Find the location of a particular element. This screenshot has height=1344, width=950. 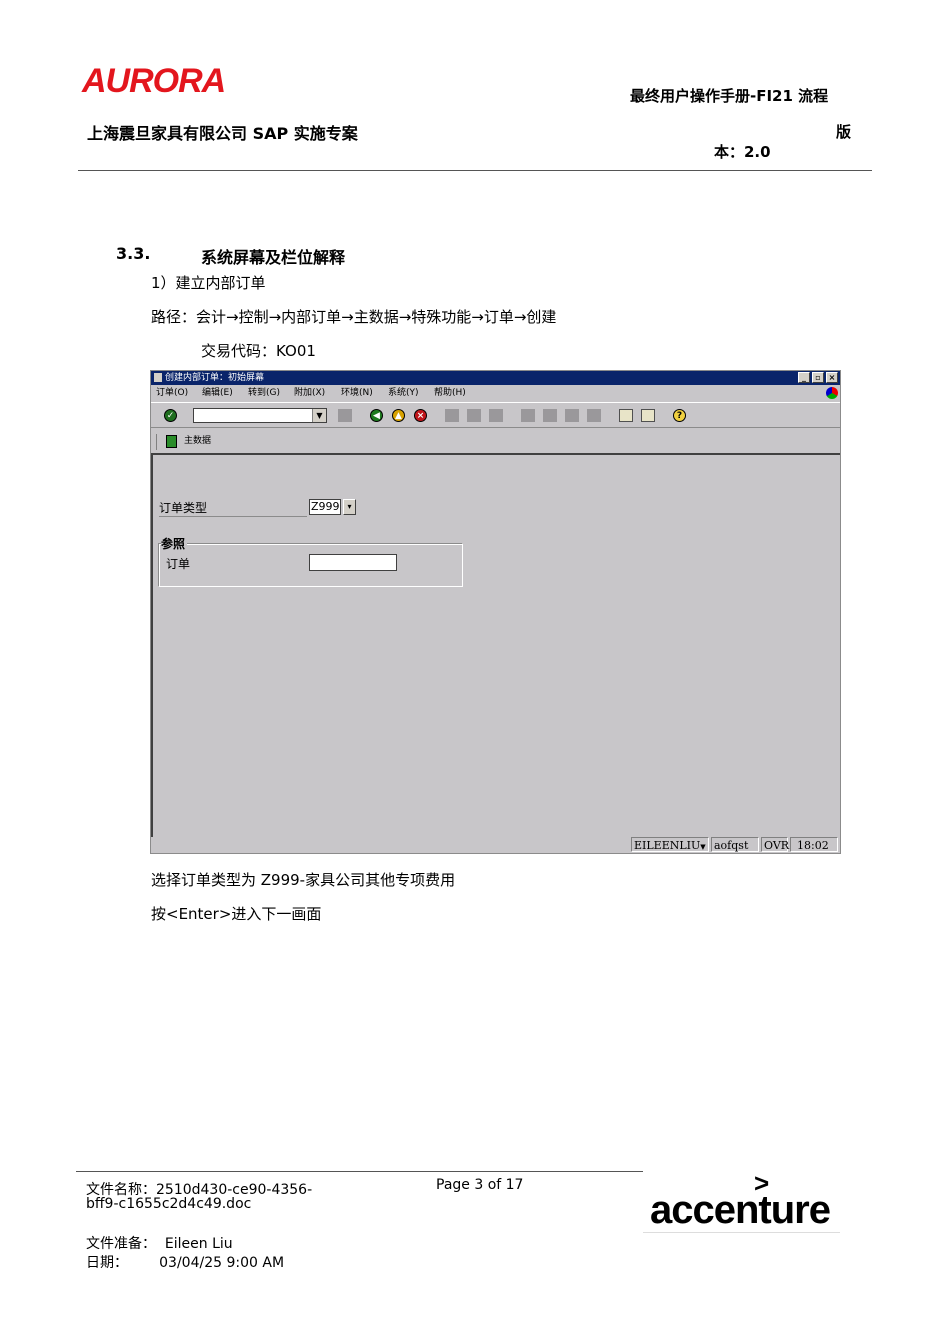

master-data-icon is located at coordinates (171, 441).